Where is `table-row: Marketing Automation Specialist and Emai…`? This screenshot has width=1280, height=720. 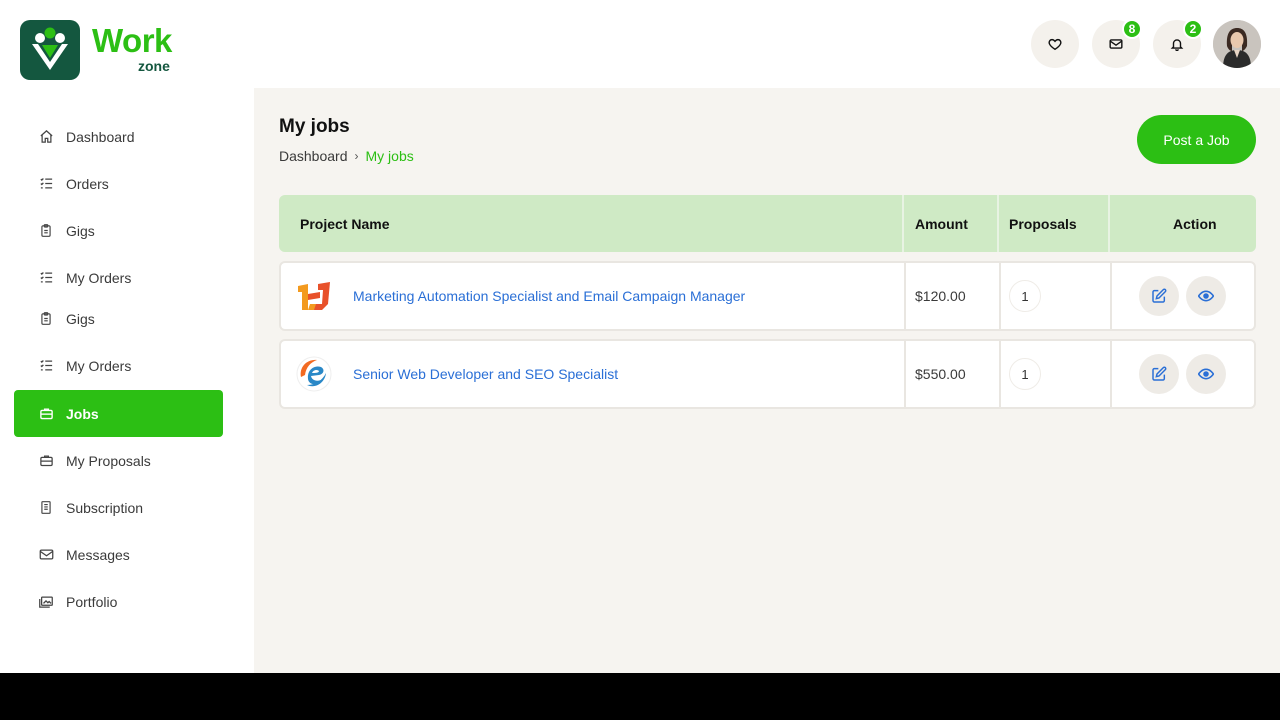
table-row: Marketing Automation Specialist and Emai… is located at coordinates (767, 296).